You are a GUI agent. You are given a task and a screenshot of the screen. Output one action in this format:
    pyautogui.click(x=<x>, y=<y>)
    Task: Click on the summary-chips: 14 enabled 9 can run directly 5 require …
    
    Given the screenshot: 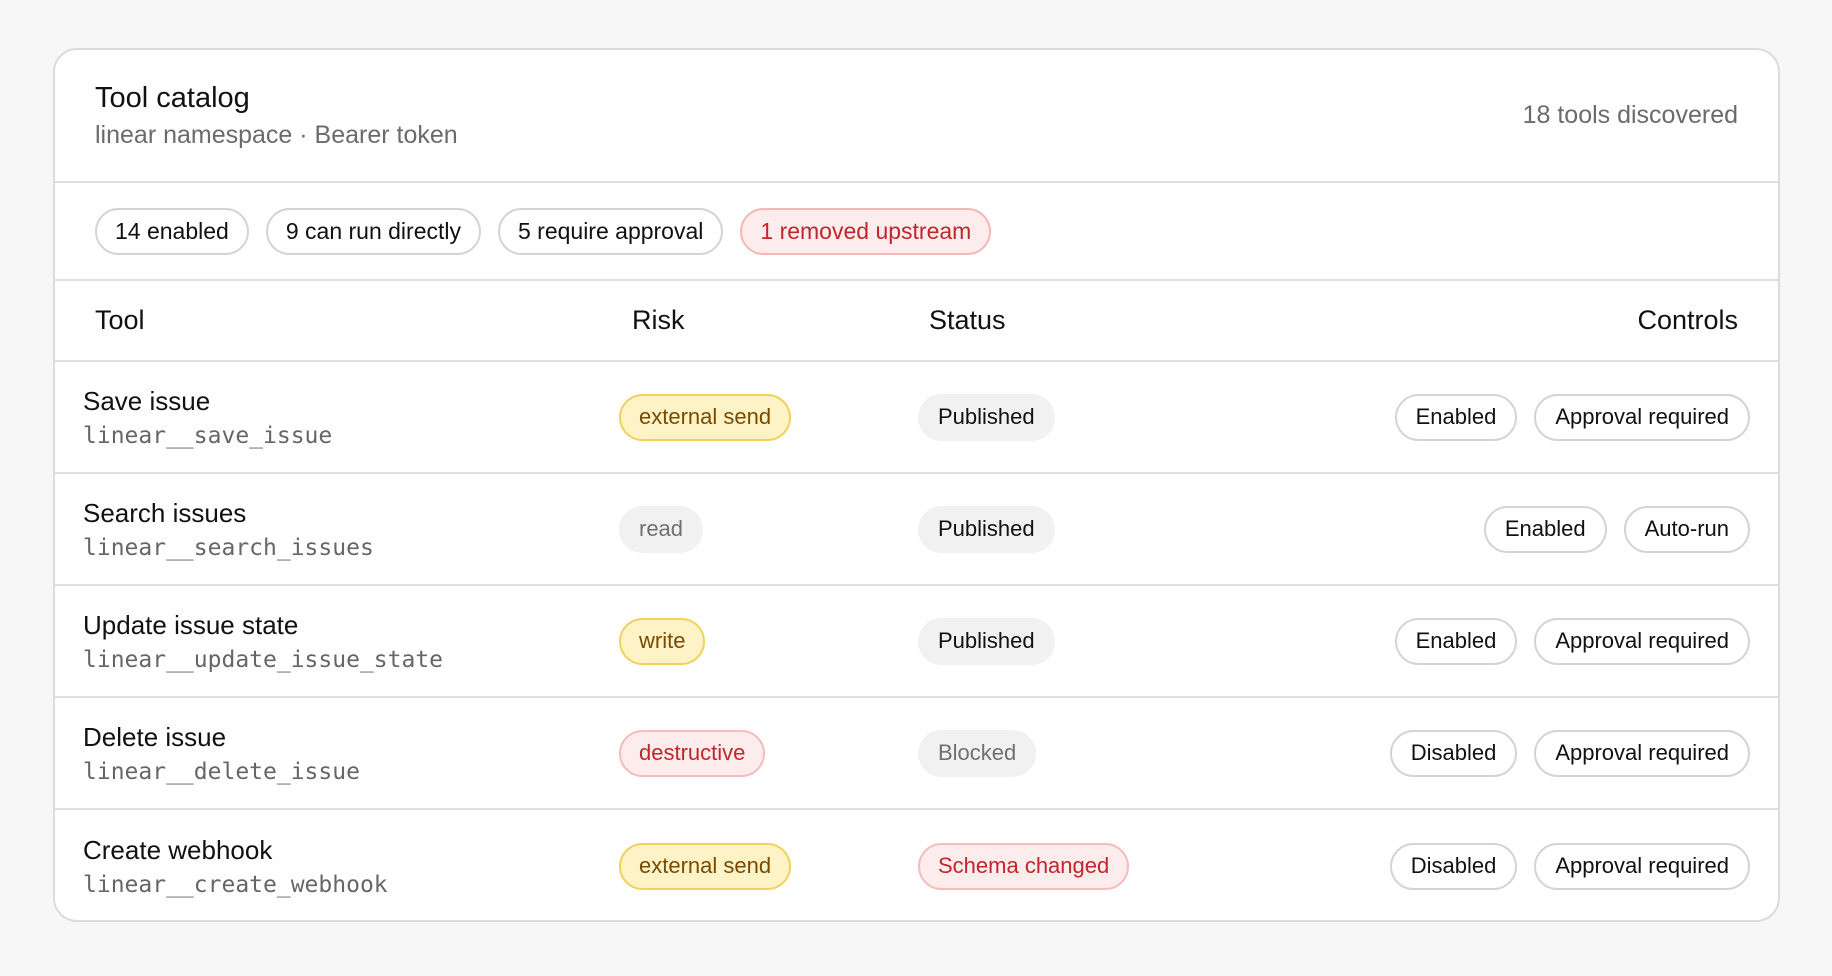 What is the action you would take?
    pyautogui.click(x=916, y=232)
    